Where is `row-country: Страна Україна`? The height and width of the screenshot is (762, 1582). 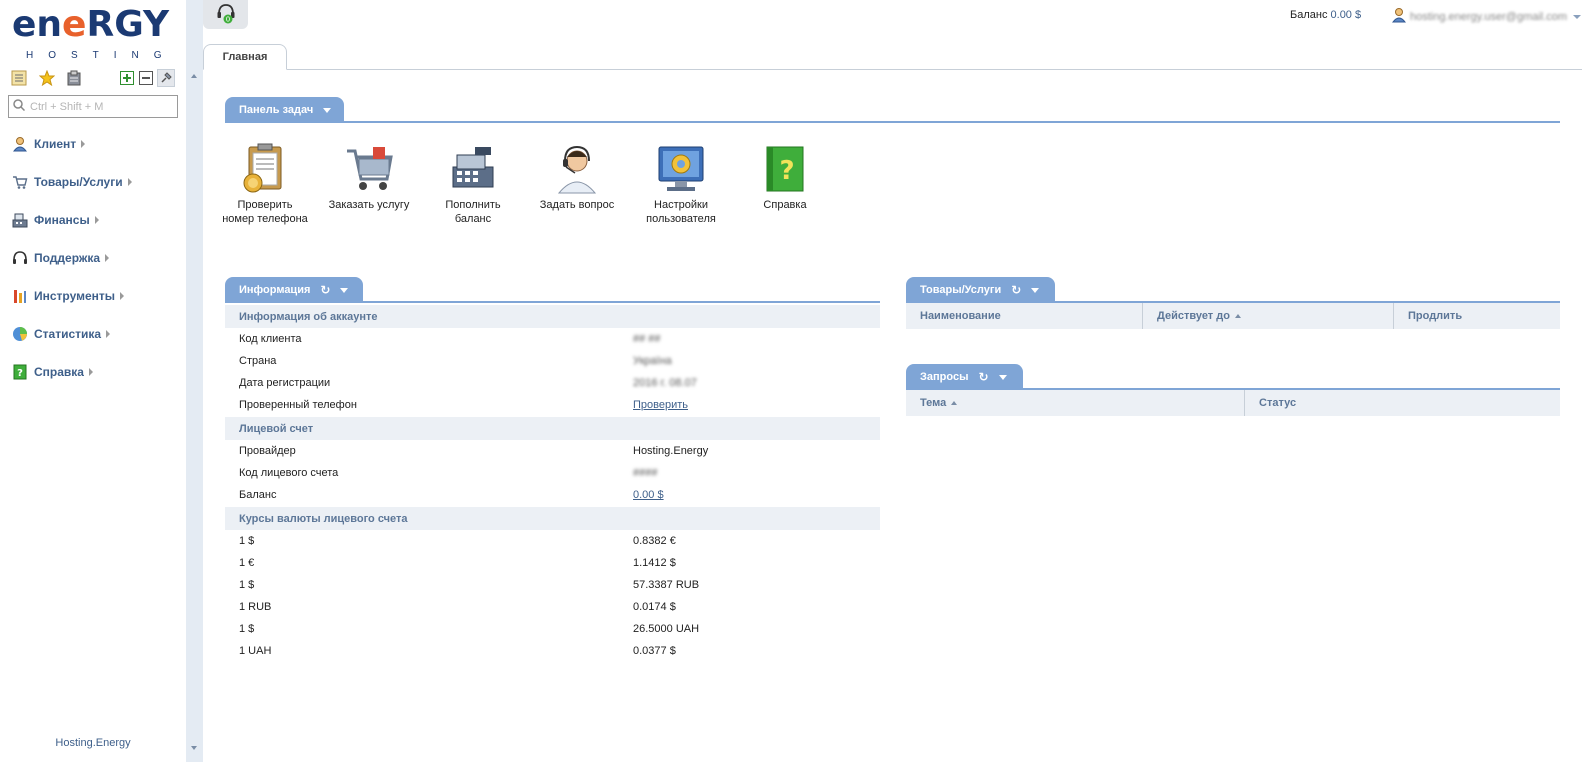
row-country: Страна Україна is located at coordinates (559, 361).